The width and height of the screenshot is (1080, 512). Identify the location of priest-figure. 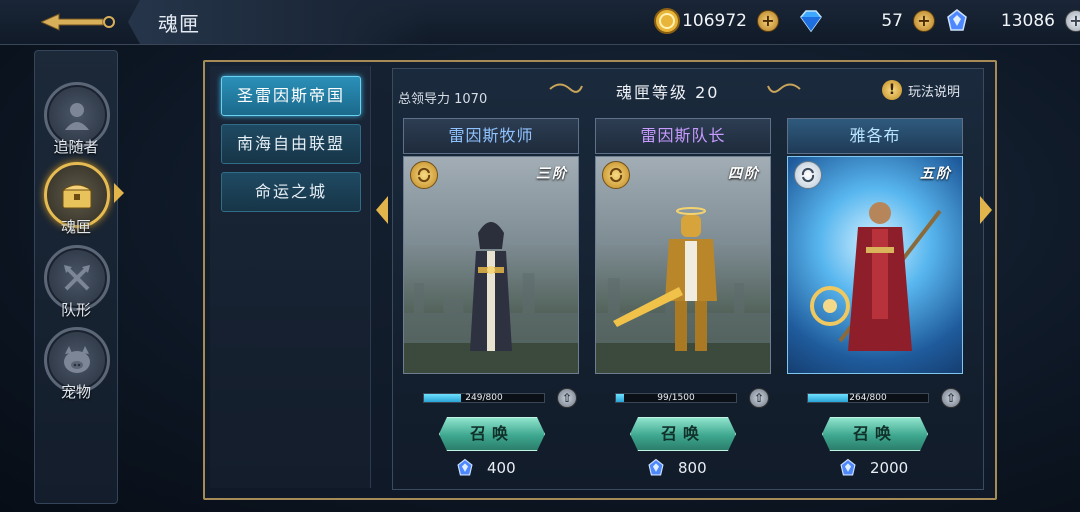
(491, 286).